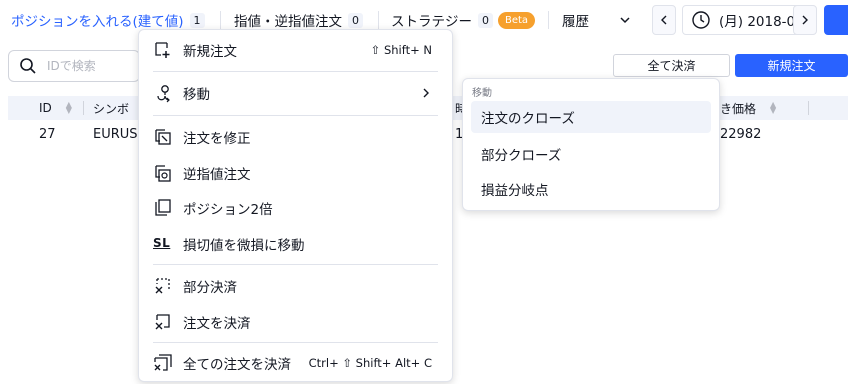 The image size is (848, 384). What do you see at coordinates (591, 117) in the screenshot?
I see `submenu-item-close-order: 注文のクローズ` at bounding box center [591, 117].